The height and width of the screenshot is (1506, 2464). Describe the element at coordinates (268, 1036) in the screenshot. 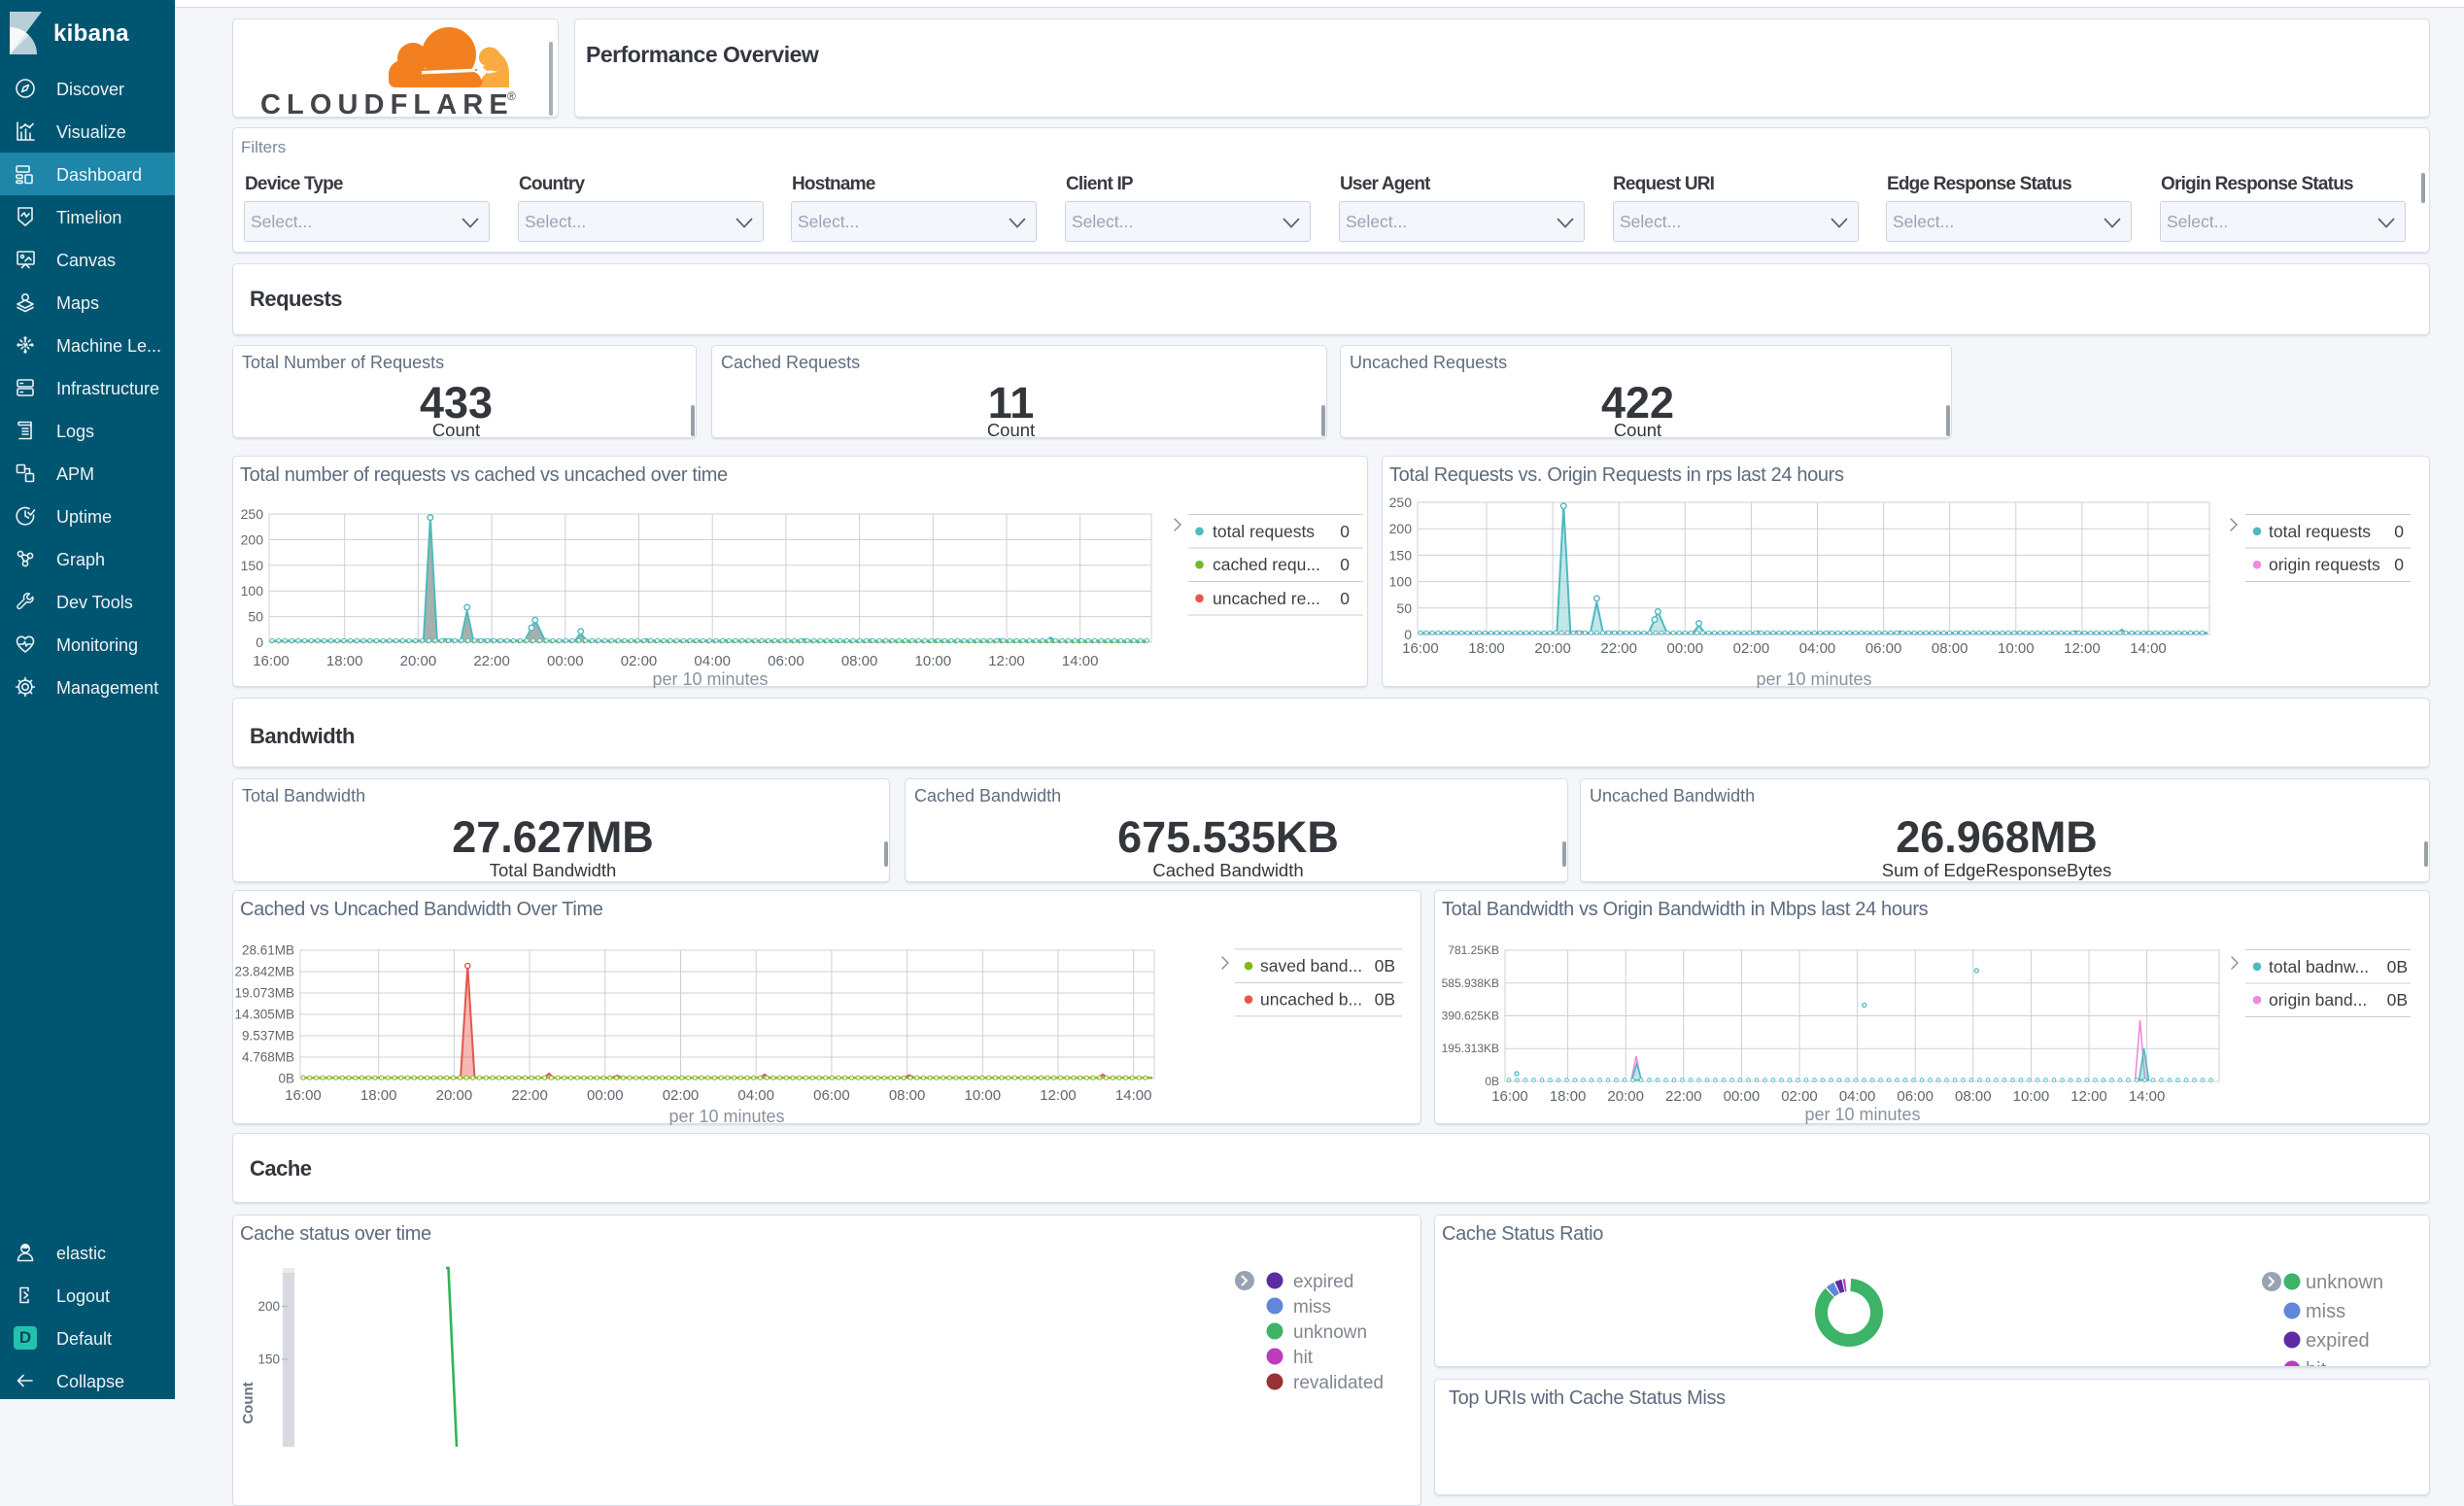

I see `svg-text: 9.537MB` at that location.